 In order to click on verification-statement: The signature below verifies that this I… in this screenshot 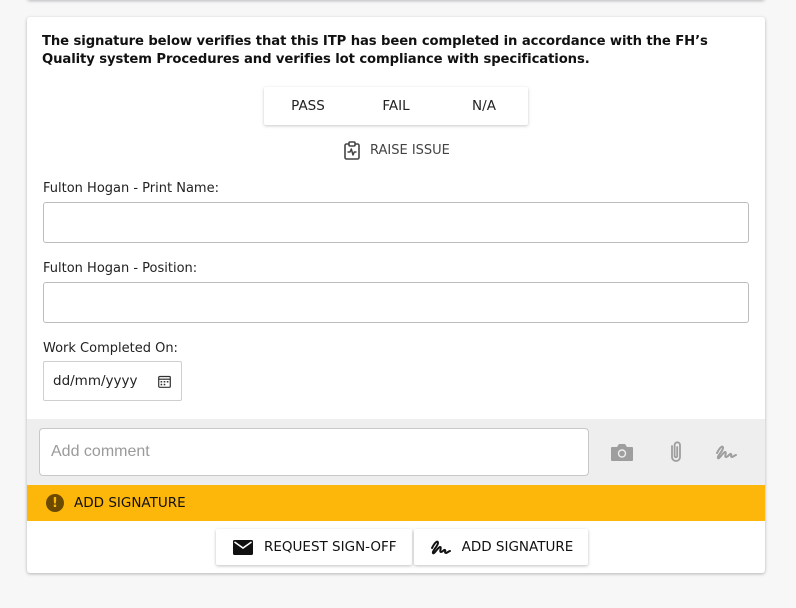, I will do `click(375, 50)`.